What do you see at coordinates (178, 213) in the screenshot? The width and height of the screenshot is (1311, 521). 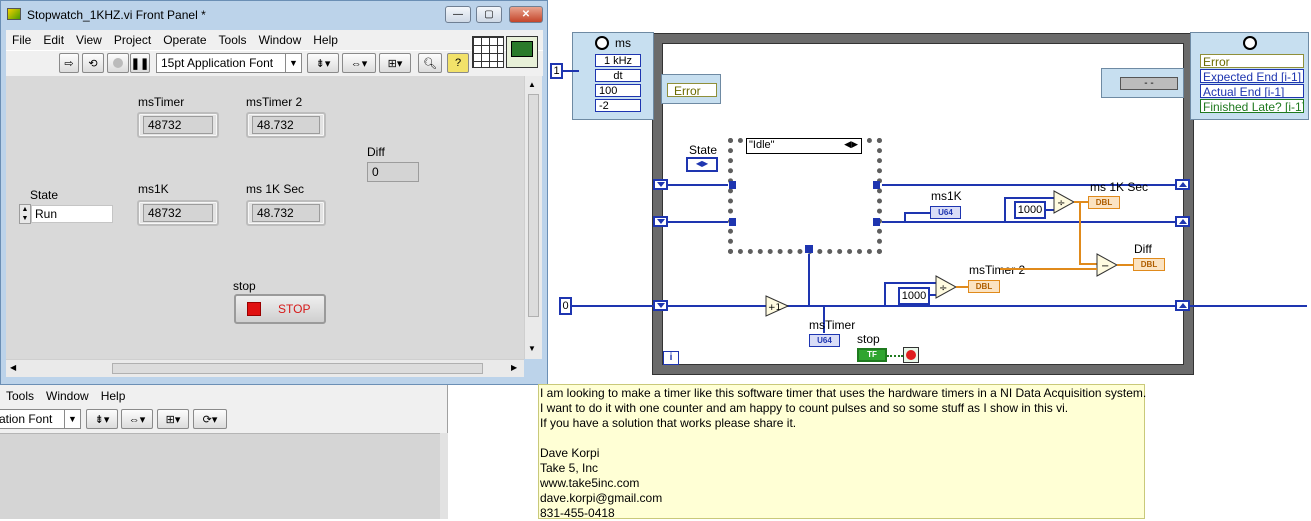 I see `ms1k-indicator: 48732` at bounding box center [178, 213].